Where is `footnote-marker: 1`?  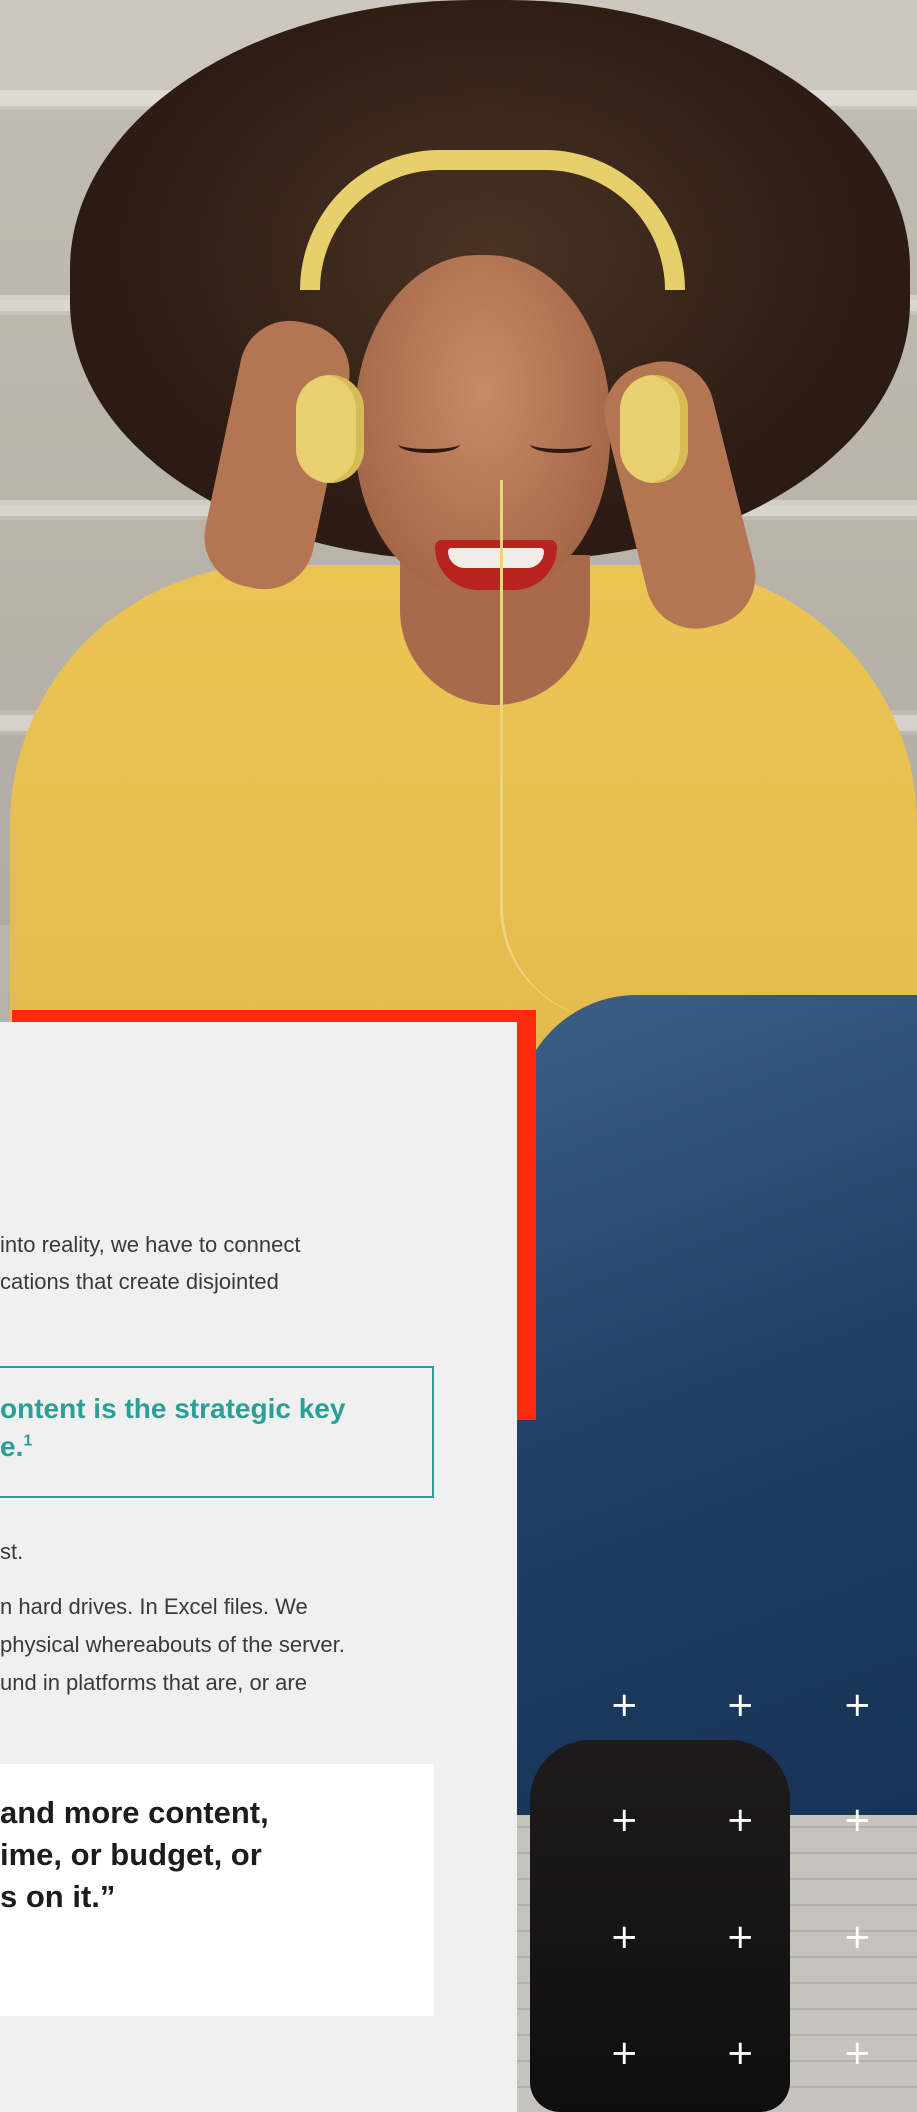
footnote-marker: 1 is located at coordinates (27, 1441).